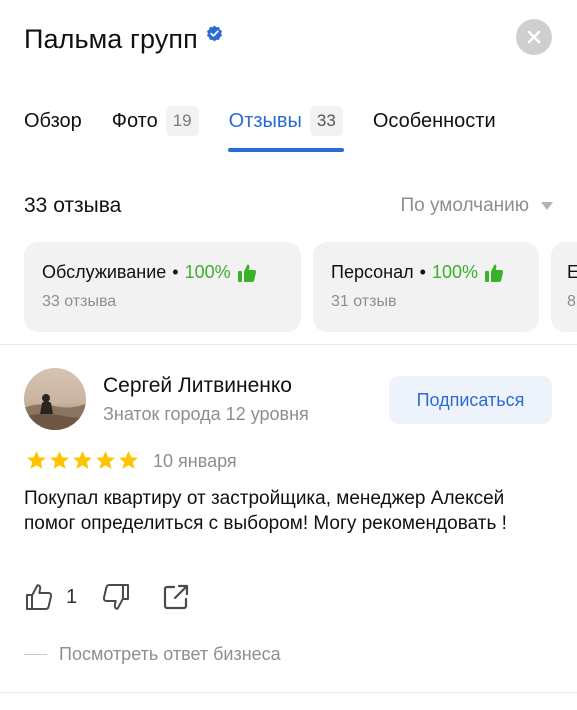 The width and height of the screenshot is (577, 710). I want to click on tab-count-badge: 19, so click(182, 121).